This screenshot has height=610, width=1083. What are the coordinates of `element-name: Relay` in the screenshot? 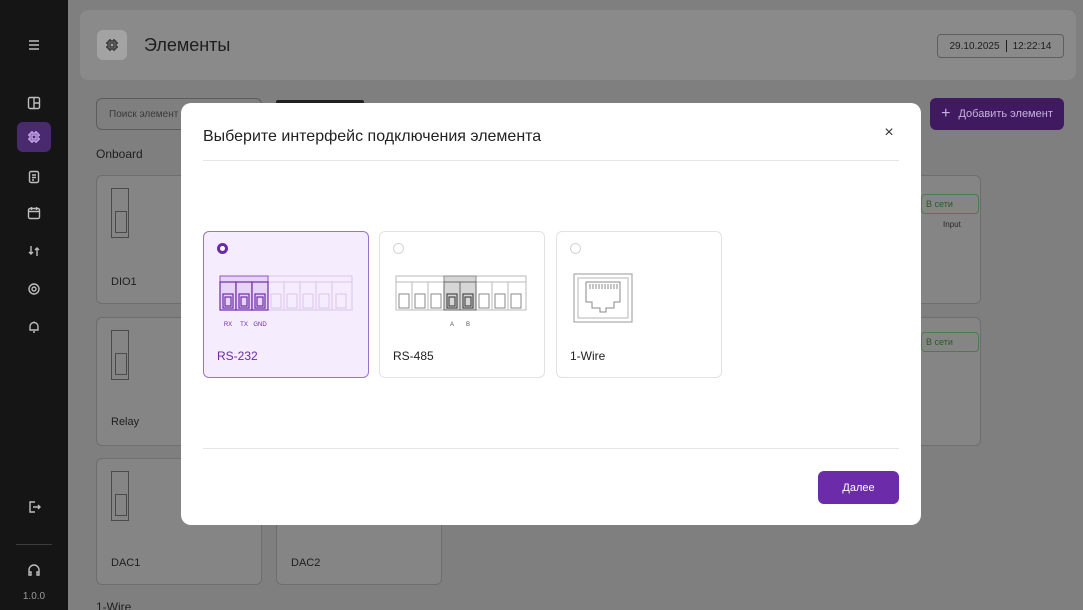 It's located at (125, 422).